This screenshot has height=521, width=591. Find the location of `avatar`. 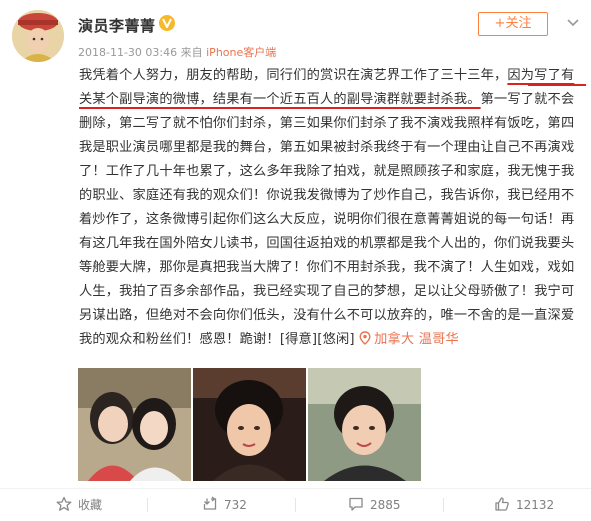

avatar is located at coordinates (38, 36).